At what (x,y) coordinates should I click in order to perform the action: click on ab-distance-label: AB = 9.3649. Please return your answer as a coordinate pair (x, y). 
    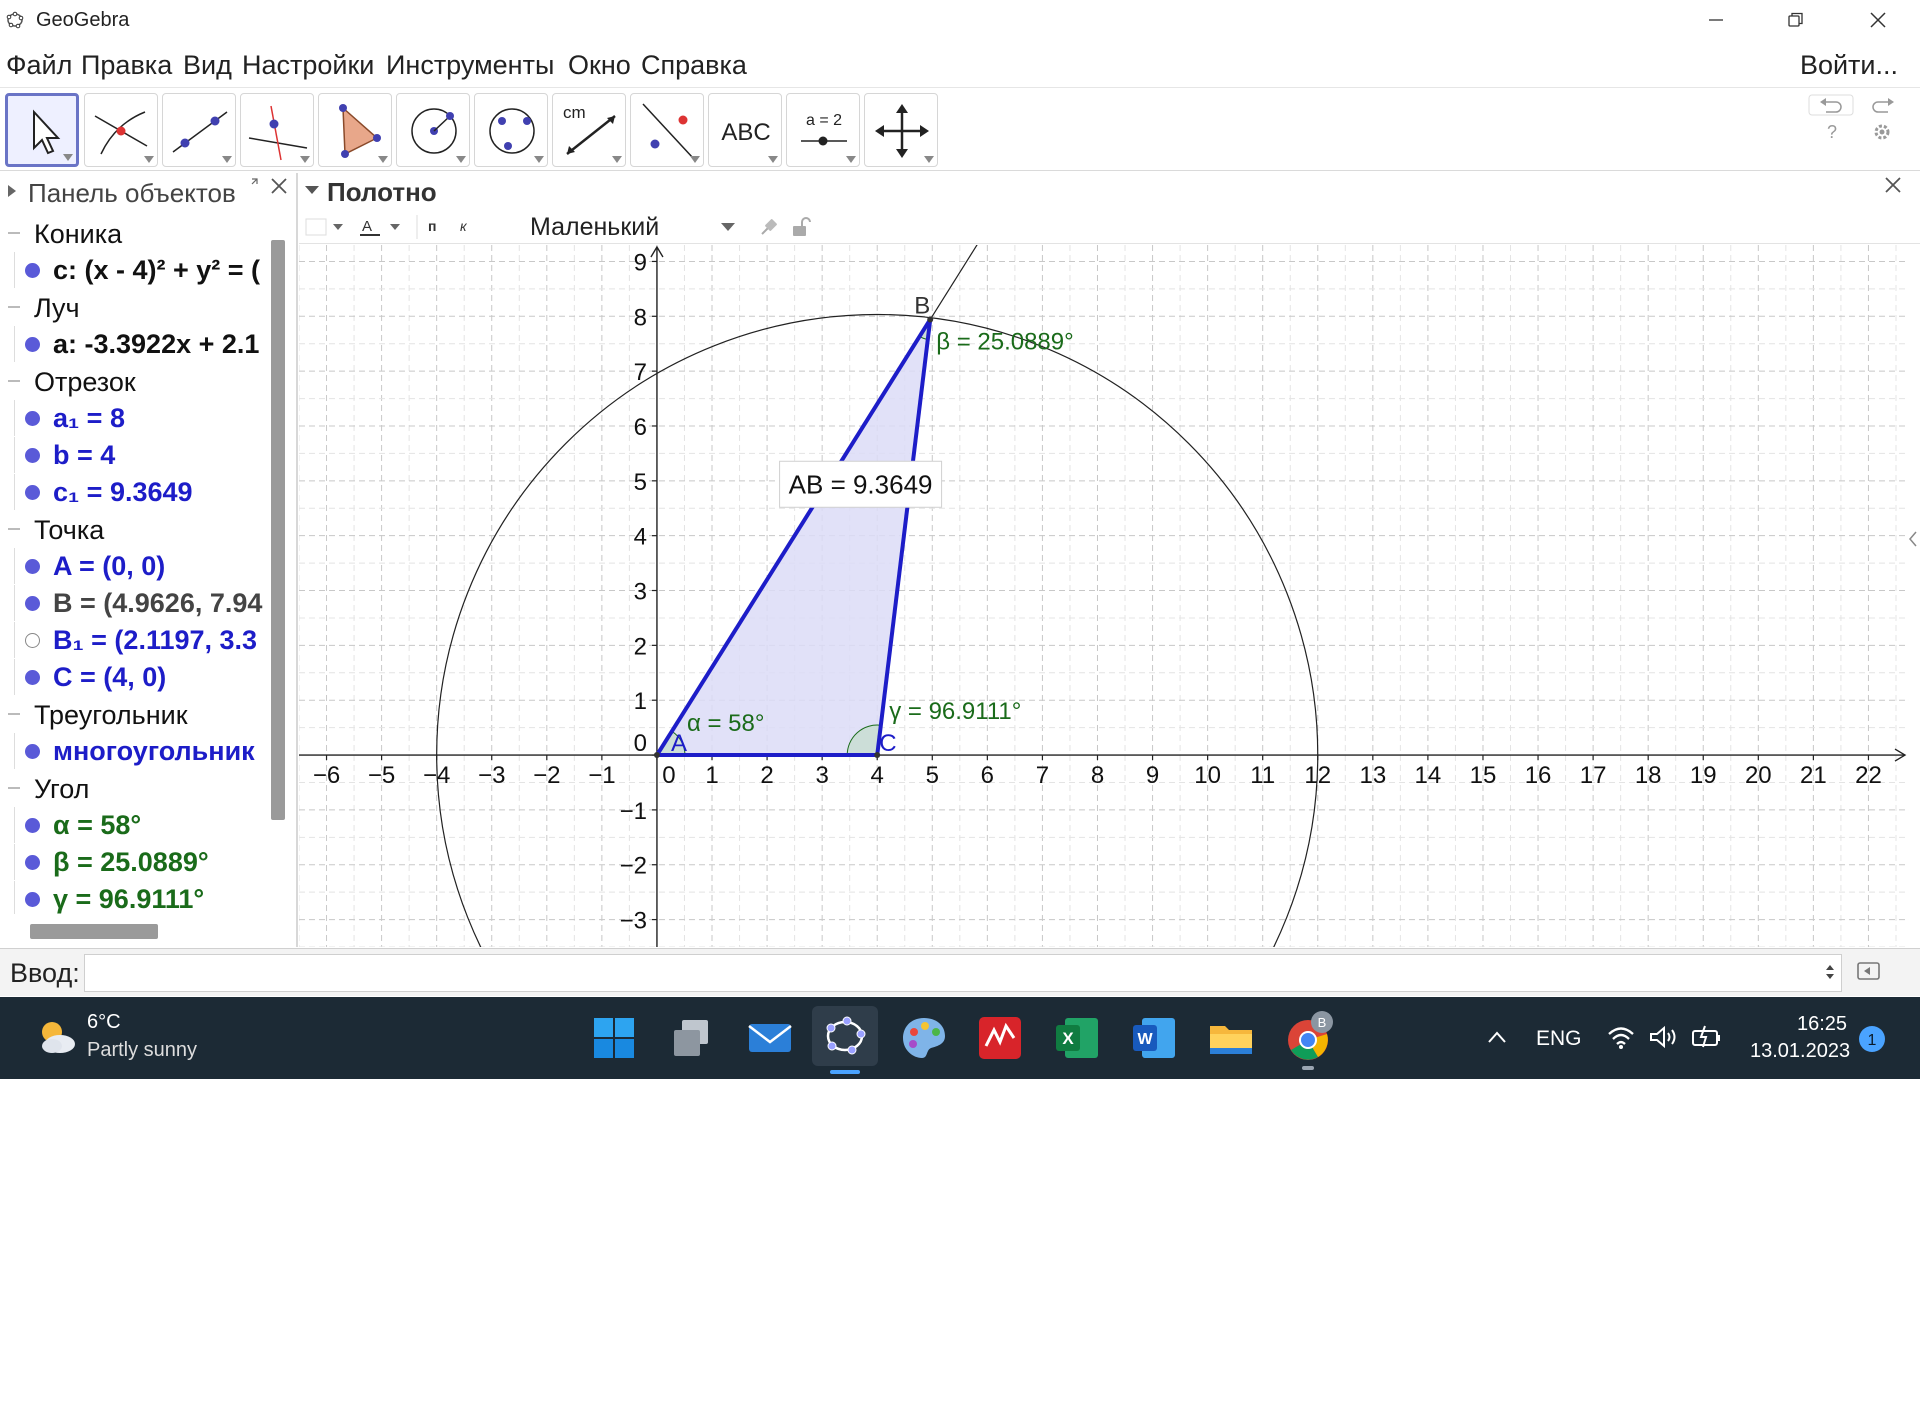
    Looking at the image, I should click on (861, 484).